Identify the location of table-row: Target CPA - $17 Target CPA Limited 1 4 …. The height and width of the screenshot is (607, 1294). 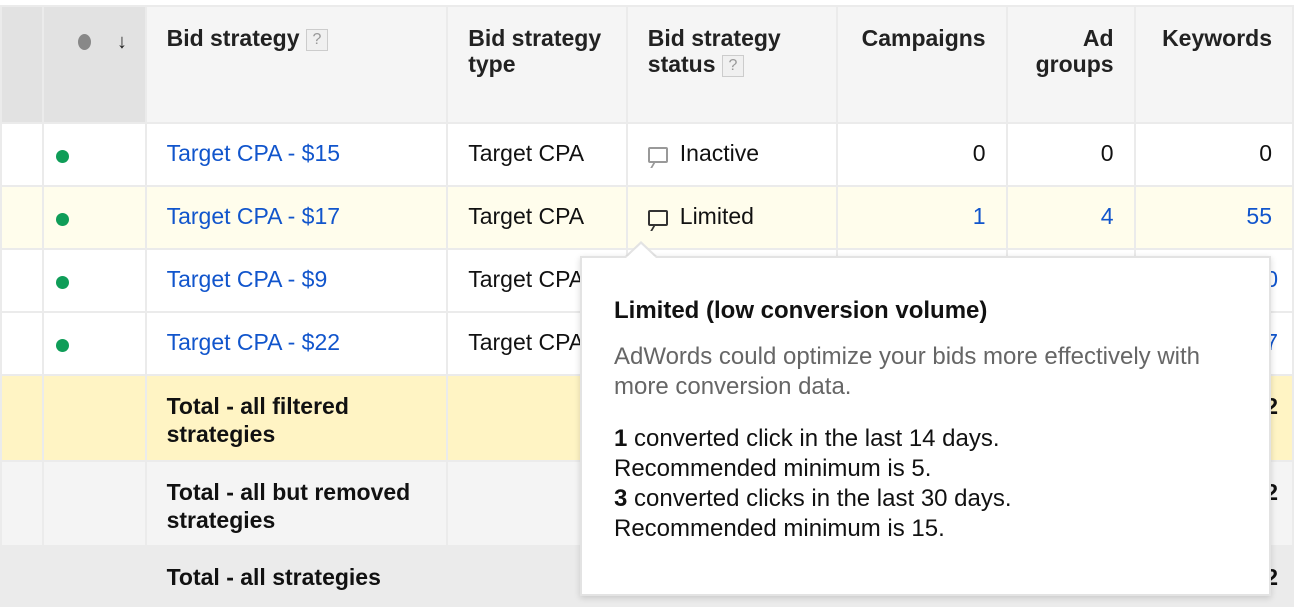
(647, 217).